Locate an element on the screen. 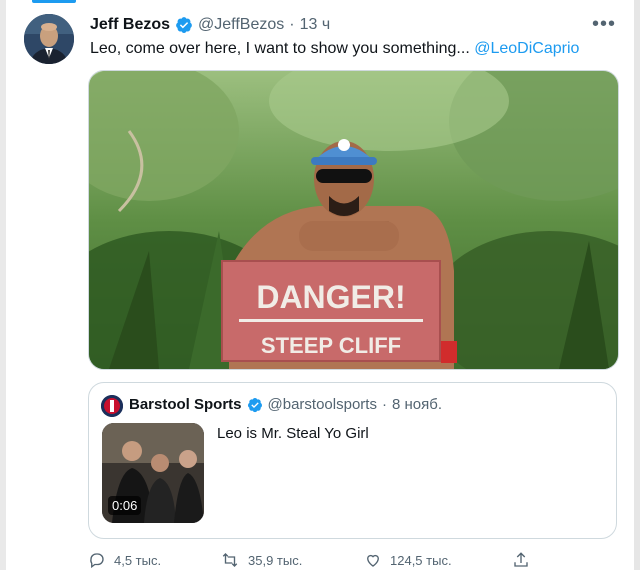 The height and width of the screenshot is (571, 640). quoted-timestamp: 8 нояб. is located at coordinates (417, 404).